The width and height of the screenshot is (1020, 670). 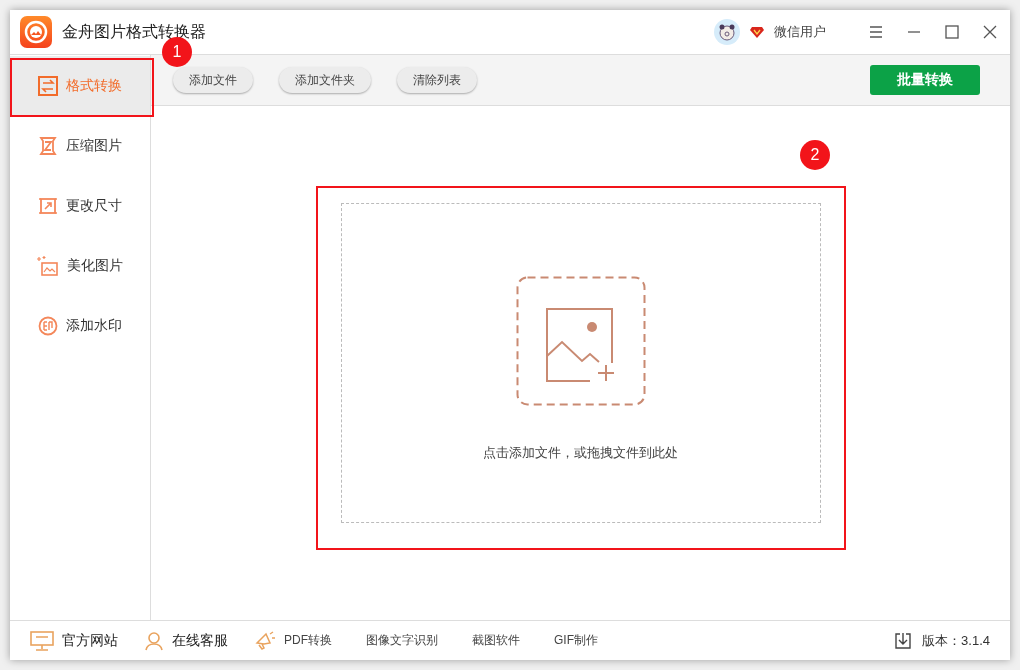 I want to click on app-logo-icon, so click(x=36, y=32).